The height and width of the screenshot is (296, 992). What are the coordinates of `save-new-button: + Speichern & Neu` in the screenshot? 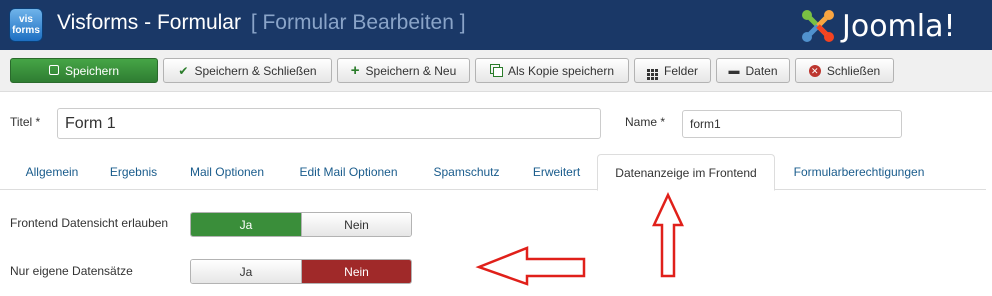 It's located at (403, 70).